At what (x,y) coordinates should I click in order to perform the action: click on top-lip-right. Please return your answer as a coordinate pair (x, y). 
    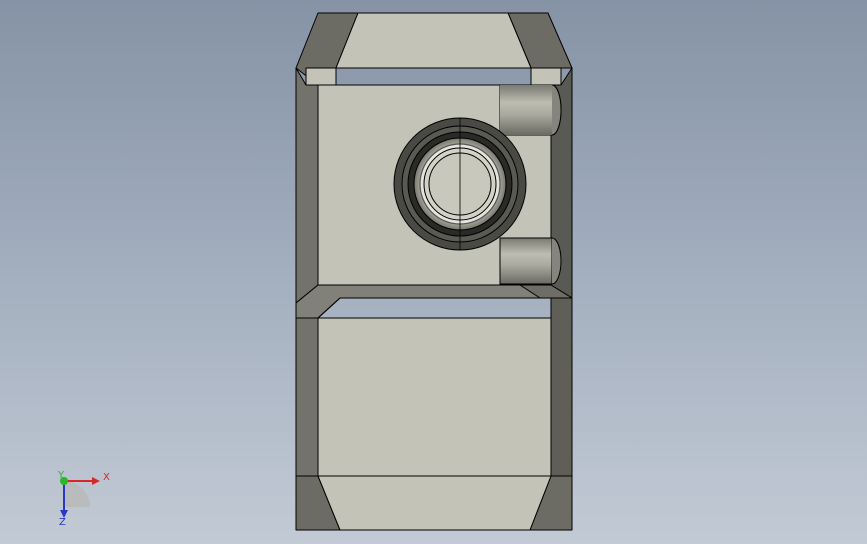
    Looking at the image, I should click on (546, 76).